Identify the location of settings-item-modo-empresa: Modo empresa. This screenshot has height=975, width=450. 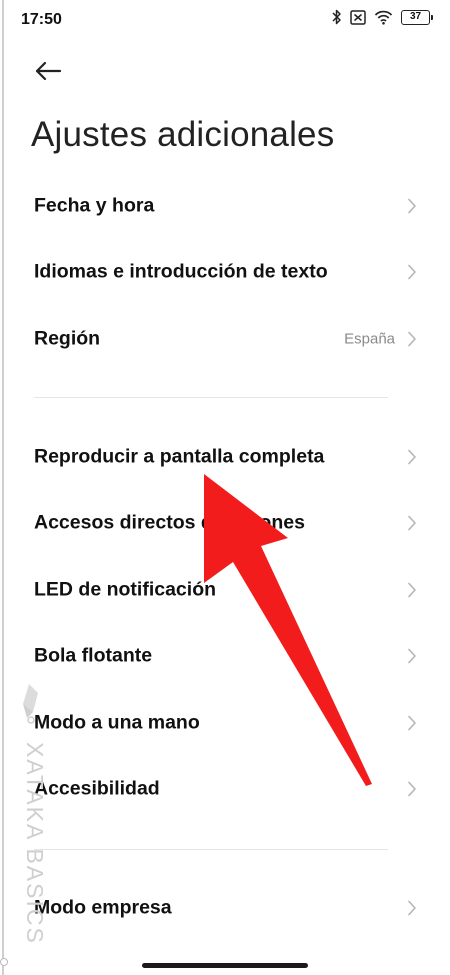
(225, 908).